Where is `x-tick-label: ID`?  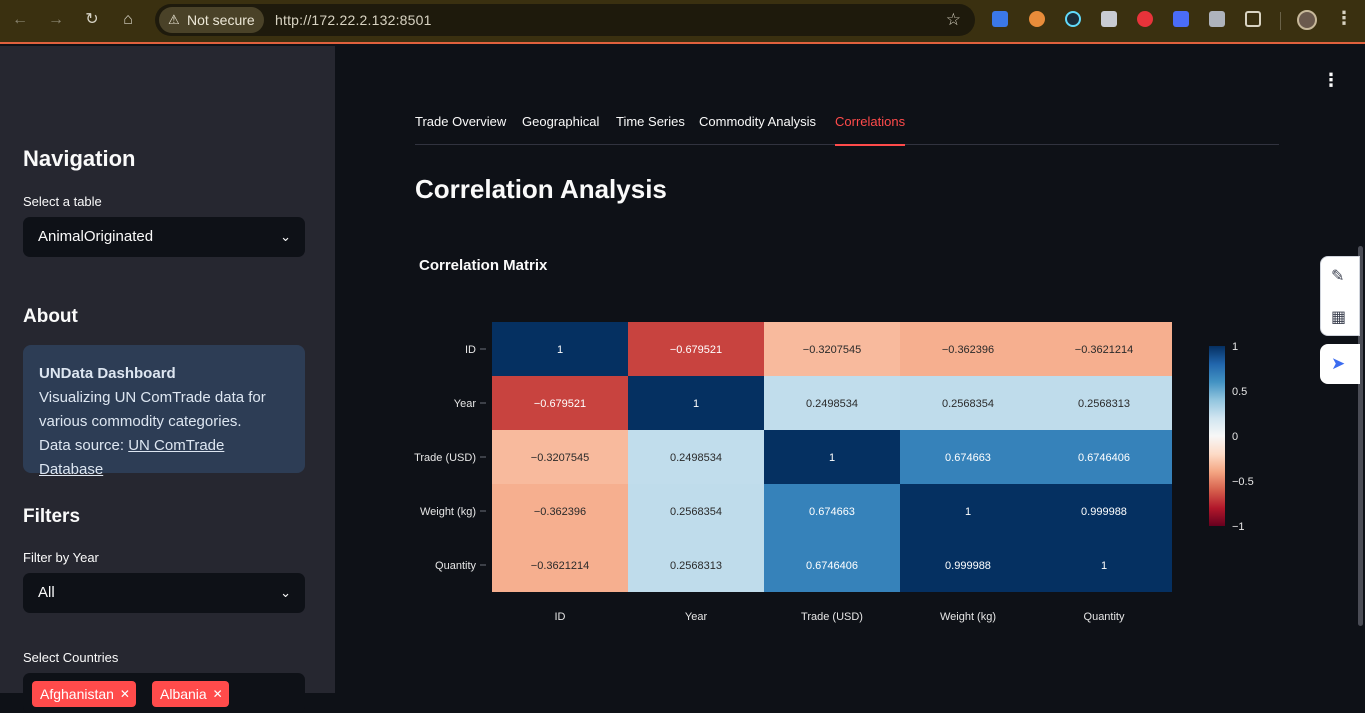 x-tick-label: ID is located at coordinates (560, 617).